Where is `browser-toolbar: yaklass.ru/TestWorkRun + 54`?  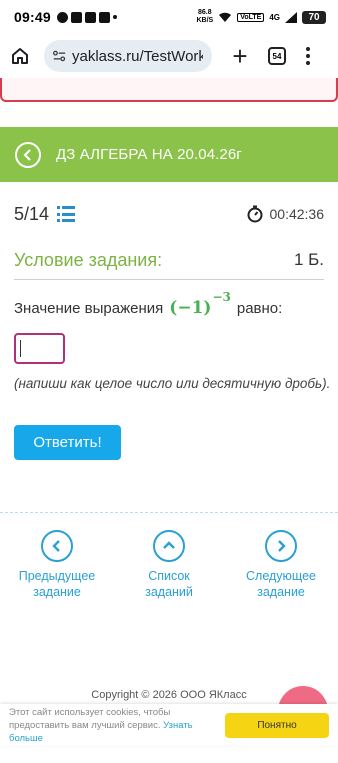
browser-toolbar: yaklass.ru/TestWorkRun + 54 is located at coordinates (169, 56).